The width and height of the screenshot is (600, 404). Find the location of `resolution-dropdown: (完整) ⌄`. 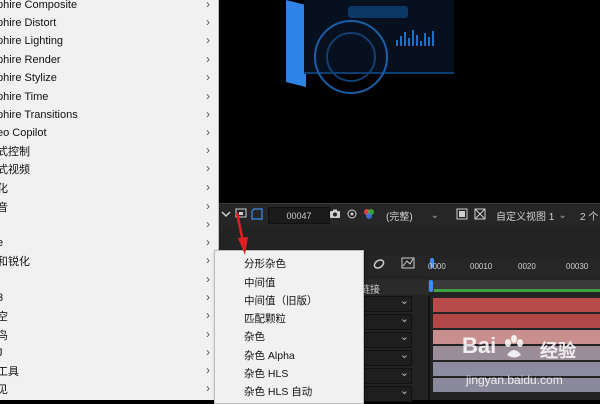

resolution-dropdown: (完整) ⌄ is located at coordinates (412, 215).